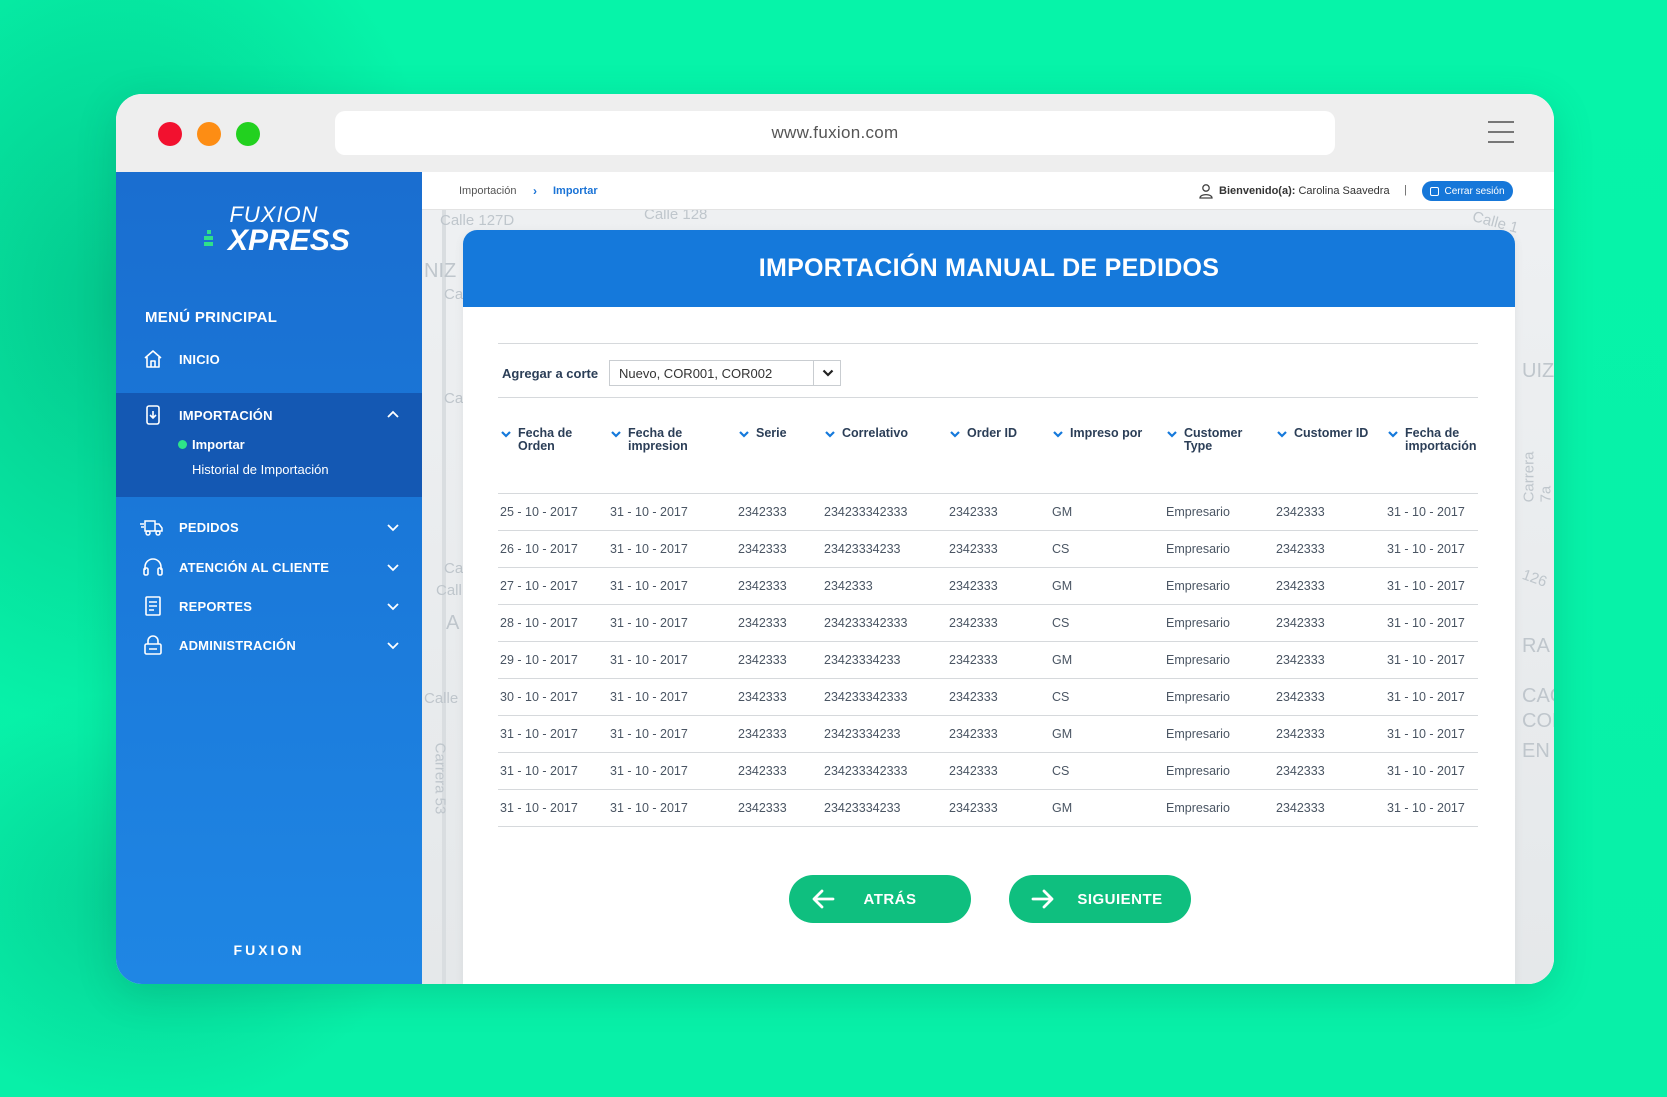 This screenshot has width=1667, height=1097. What do you see at coordinates (553, 697) in the screenshot?
I see `table-cell: 30 - 10 - 2017` at bounding box center [553, 697].